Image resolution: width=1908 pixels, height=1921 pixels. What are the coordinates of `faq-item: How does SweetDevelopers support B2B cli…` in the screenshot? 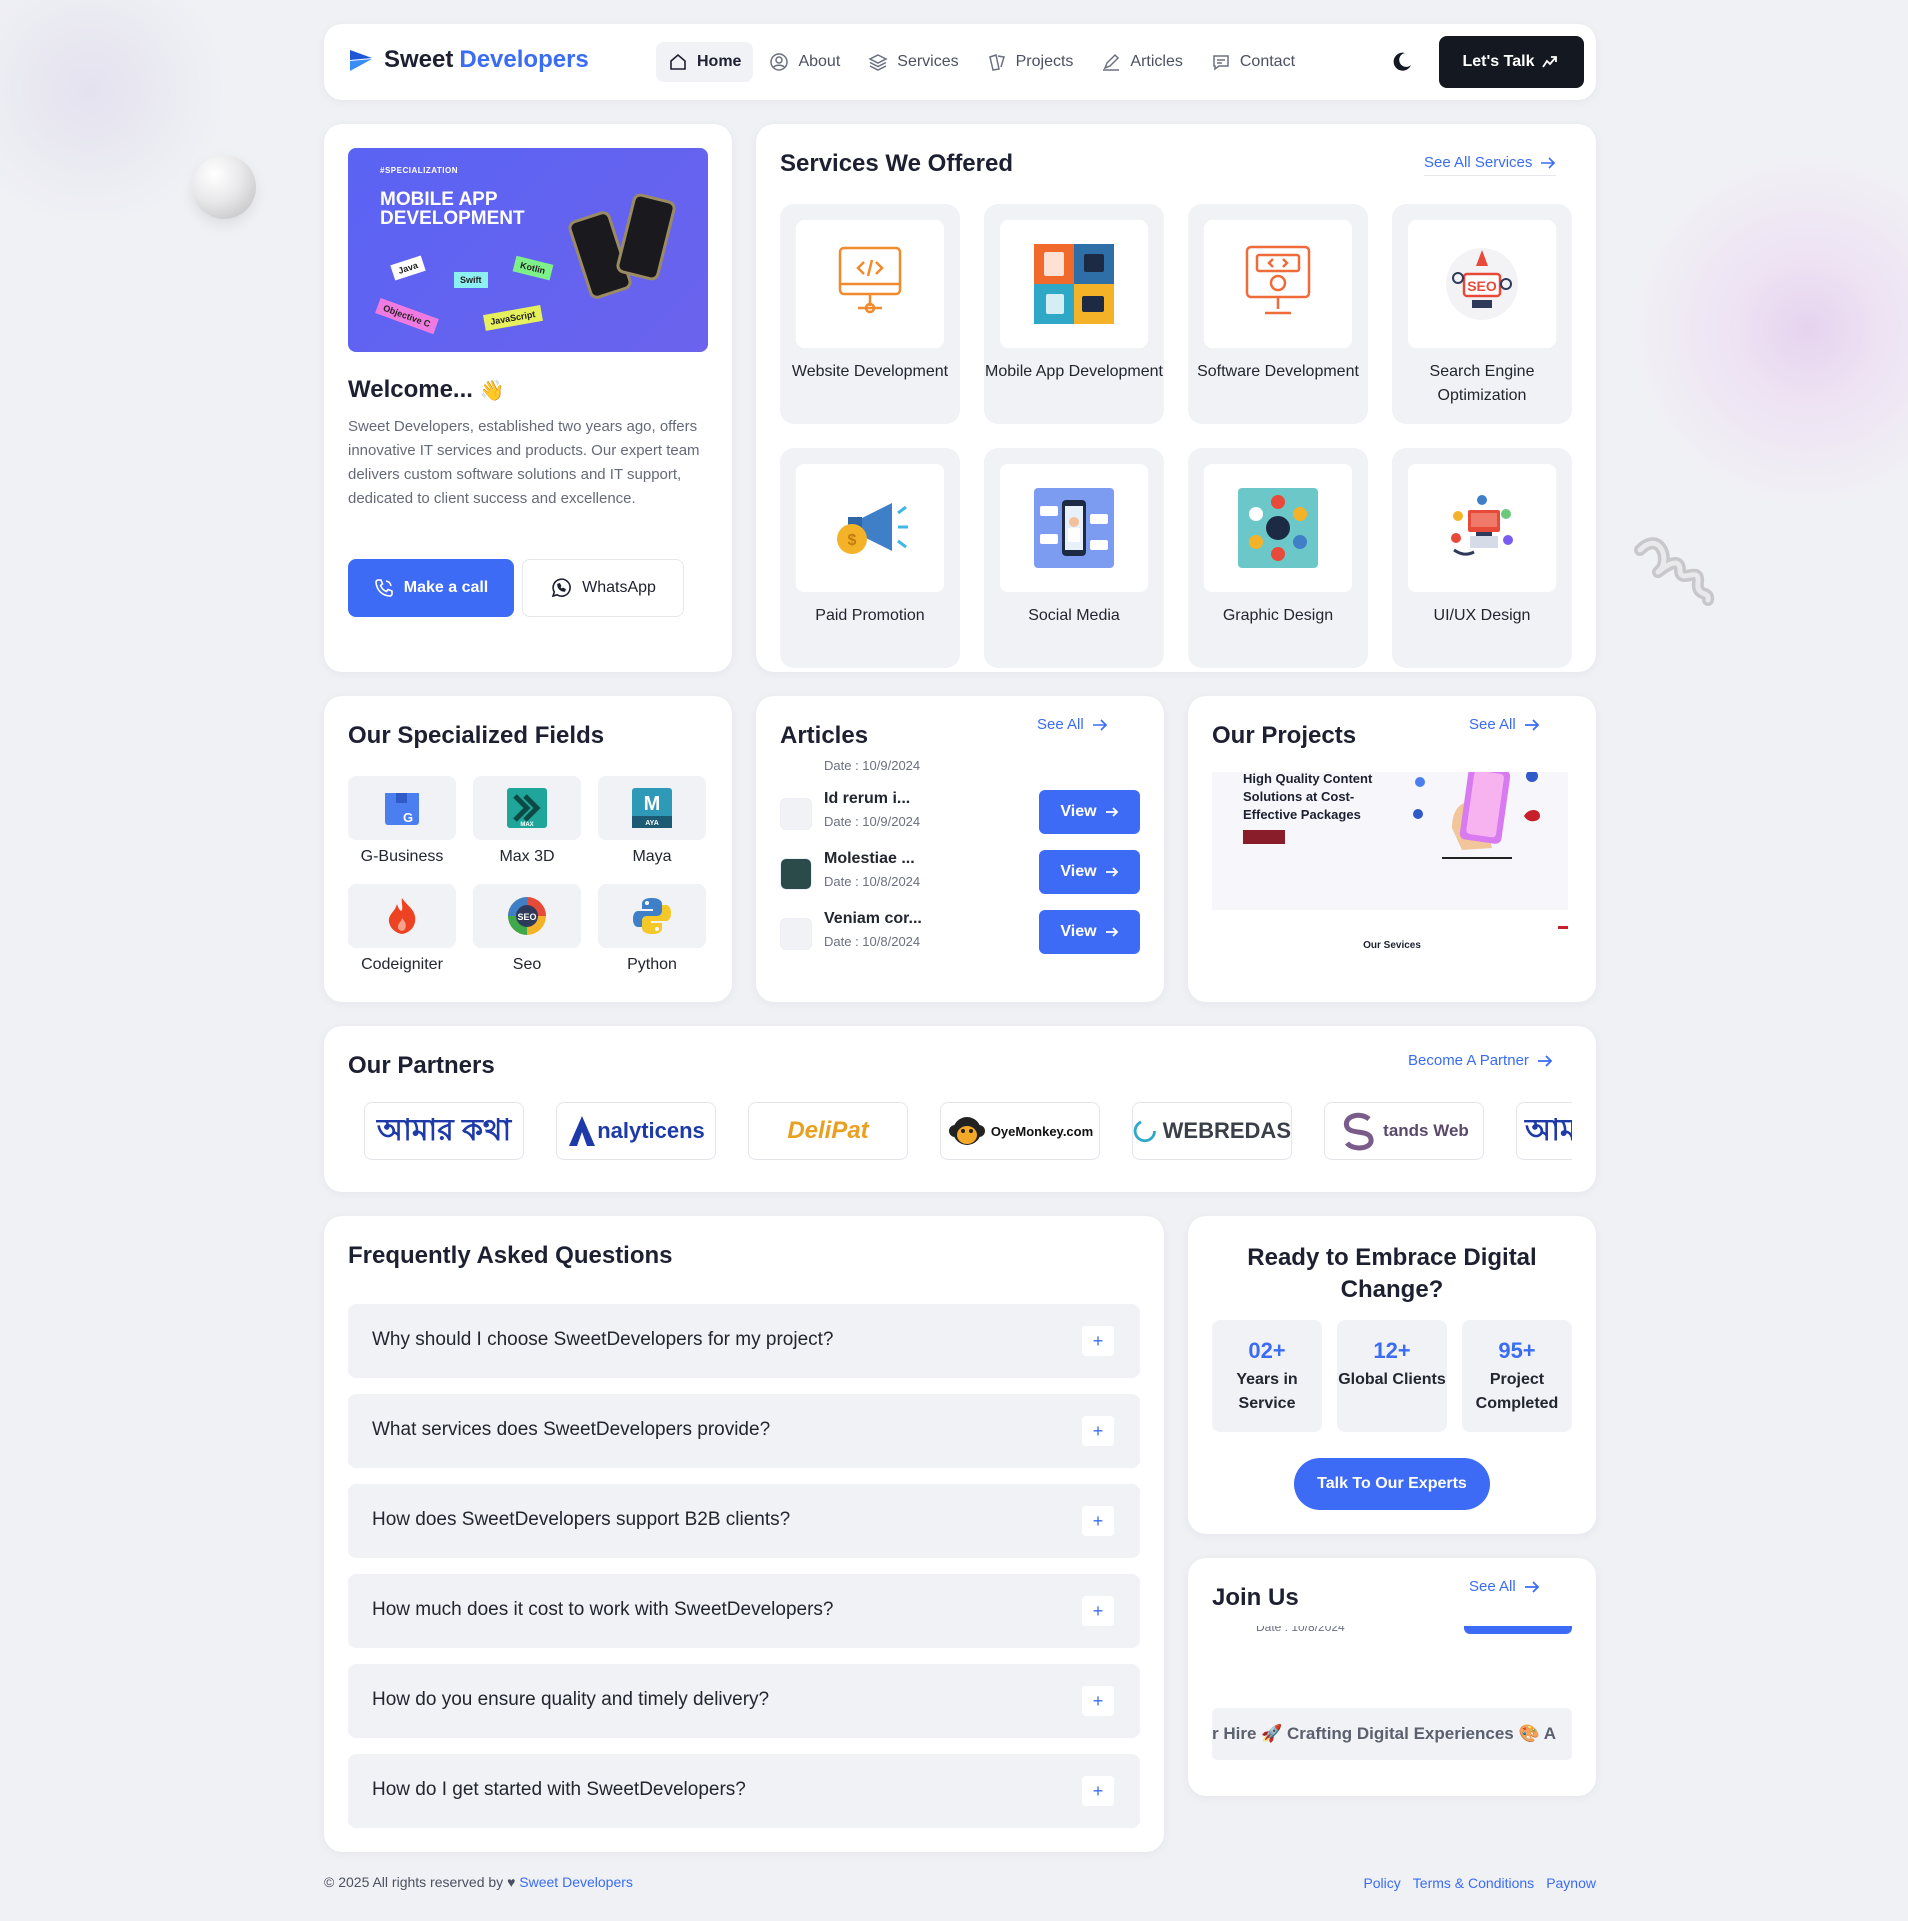 It's located at (744, 1521).